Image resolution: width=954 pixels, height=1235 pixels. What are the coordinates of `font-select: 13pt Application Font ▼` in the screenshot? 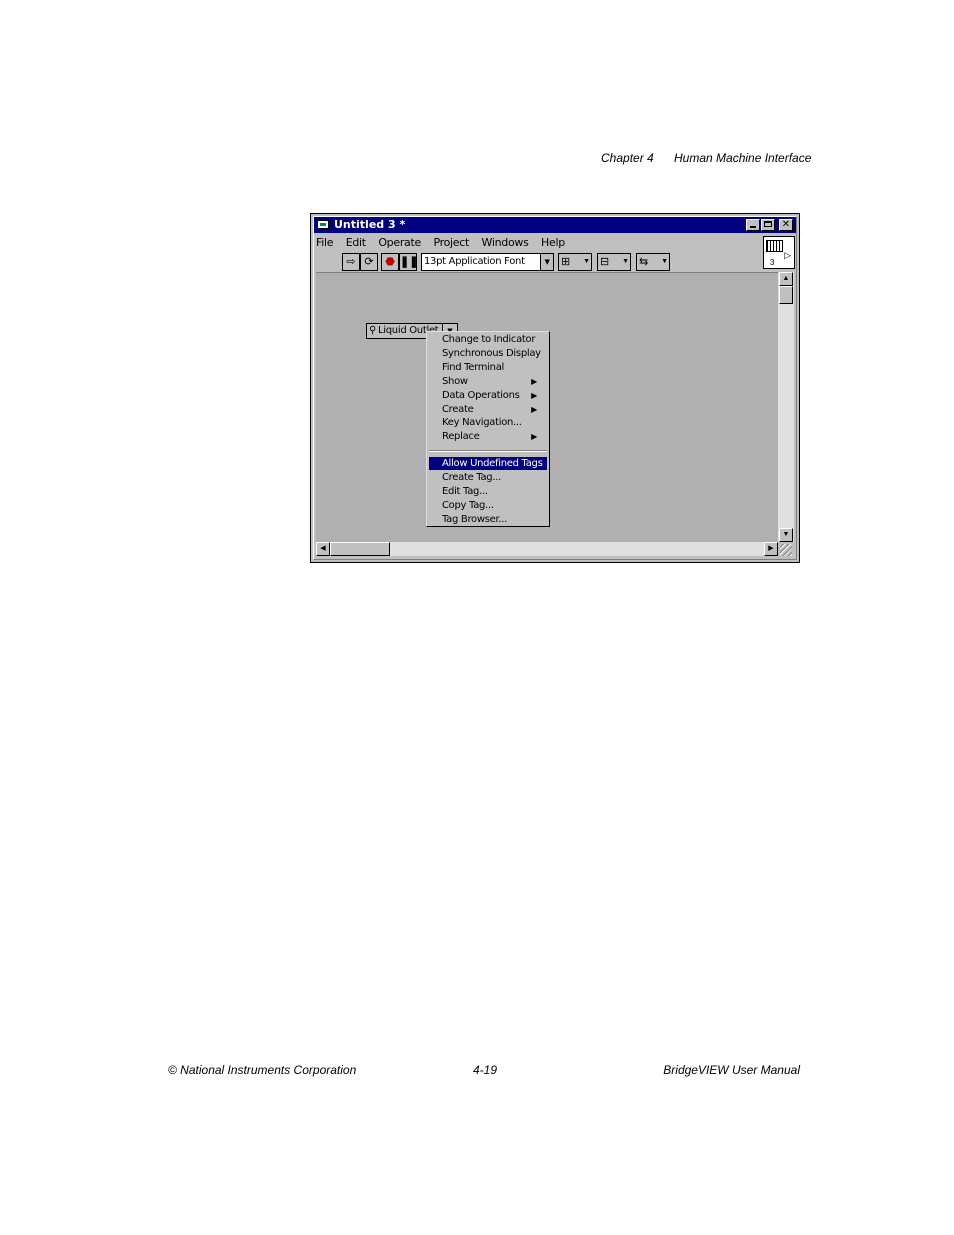 It's located at (487, 262).